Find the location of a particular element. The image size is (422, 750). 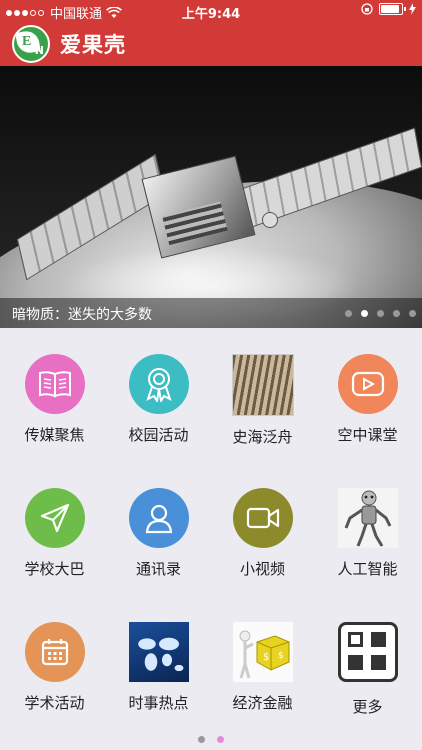

grid-item-campus-events: 校园活动 is located at coordinates (158, 399).